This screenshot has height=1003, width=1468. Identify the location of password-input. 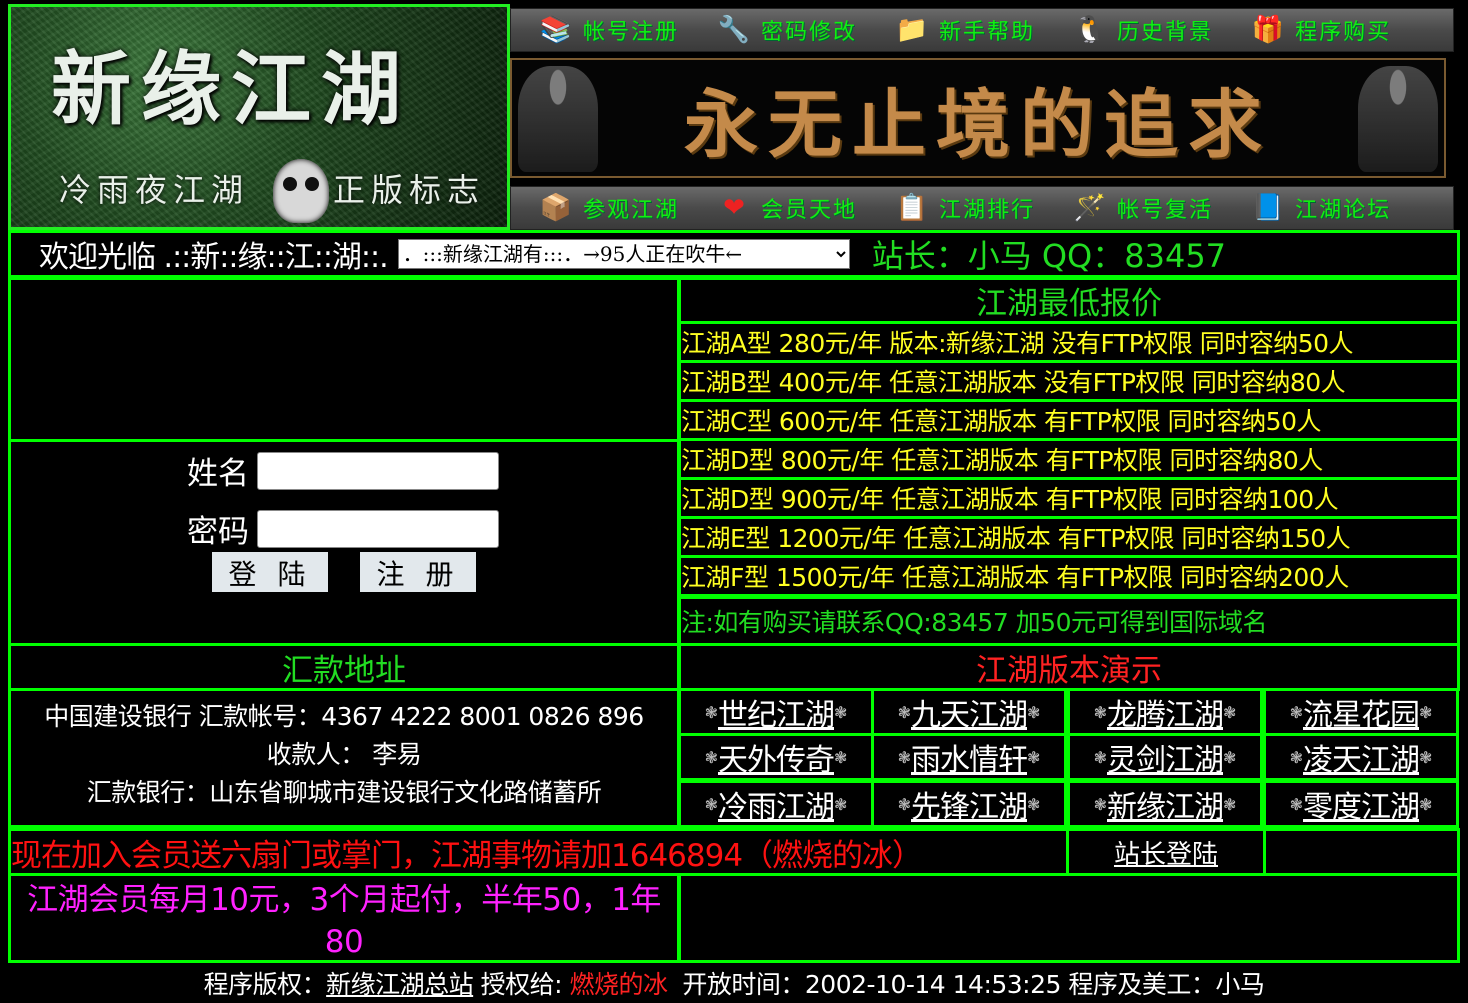
(378, 528).